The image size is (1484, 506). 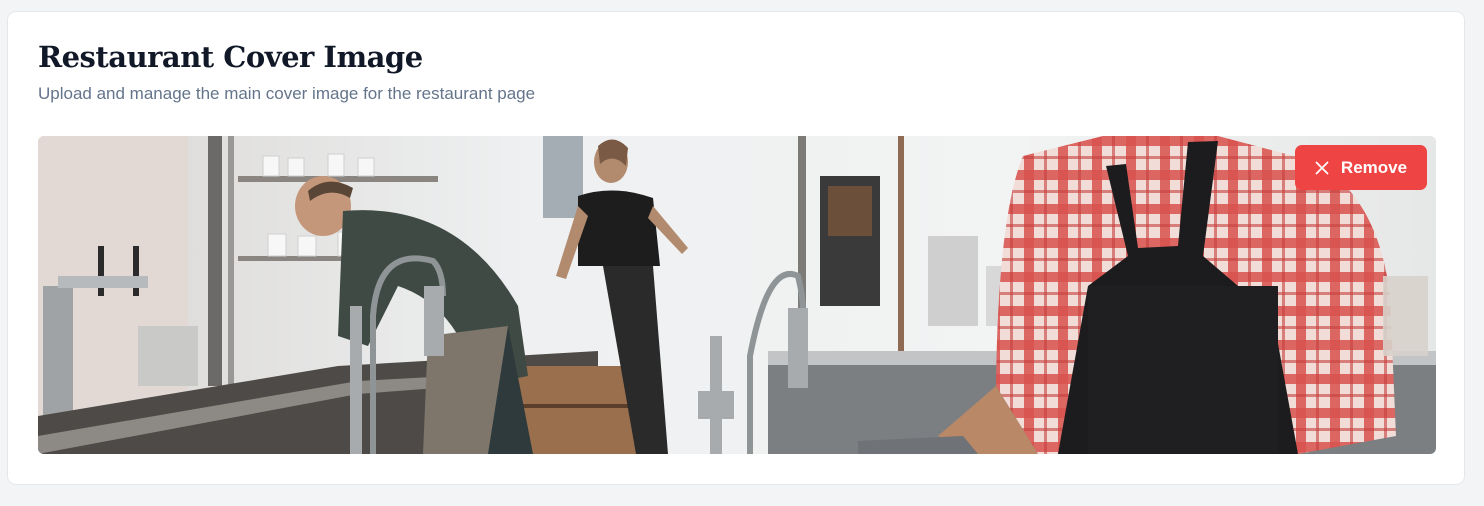 What do you see at coordinates (1374, 167) in the screenshot?
I see `remove-button-label: Remove` at bounding box center [1374, 167].